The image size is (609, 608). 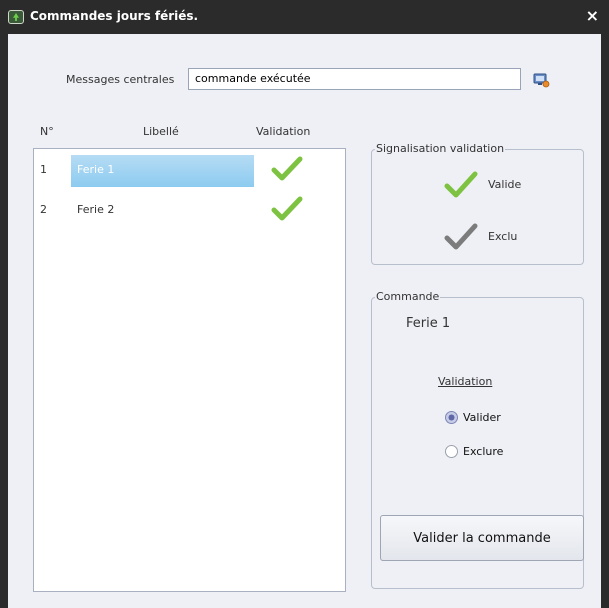 What do you see at coordinates (482, 538) in the screenshot?
I see `valider-commande-button: Valider la commande` at bounding box center [482, 538].